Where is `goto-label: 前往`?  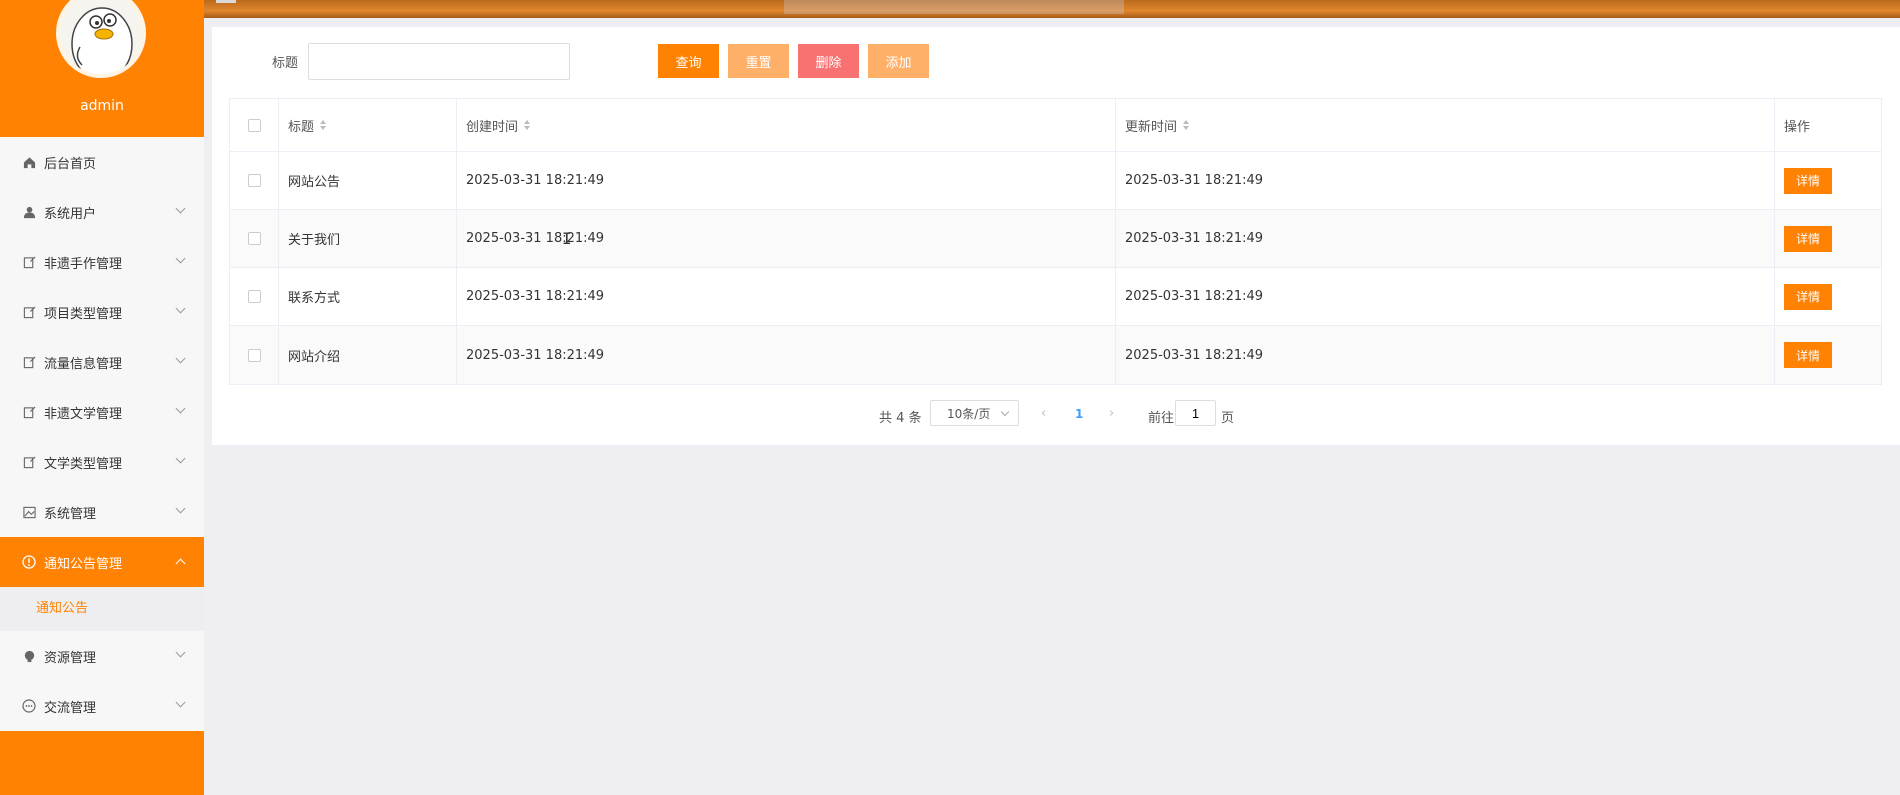 goto-label: 前往 is located at coordinates (1161, 418).